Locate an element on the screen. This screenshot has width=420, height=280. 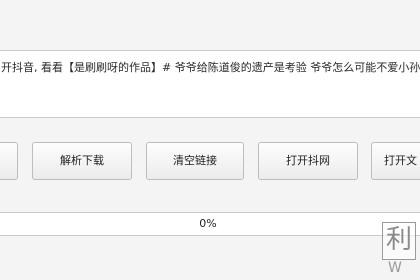
open-douyin-button: 打开抖网 is located at coordinates (308, 161).